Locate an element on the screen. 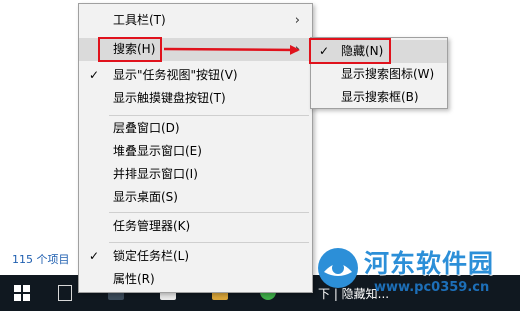 The height and width of the screenshot is (311, 520). watermark-url: www.pc0359.cn is located at coordinates (432, 287).